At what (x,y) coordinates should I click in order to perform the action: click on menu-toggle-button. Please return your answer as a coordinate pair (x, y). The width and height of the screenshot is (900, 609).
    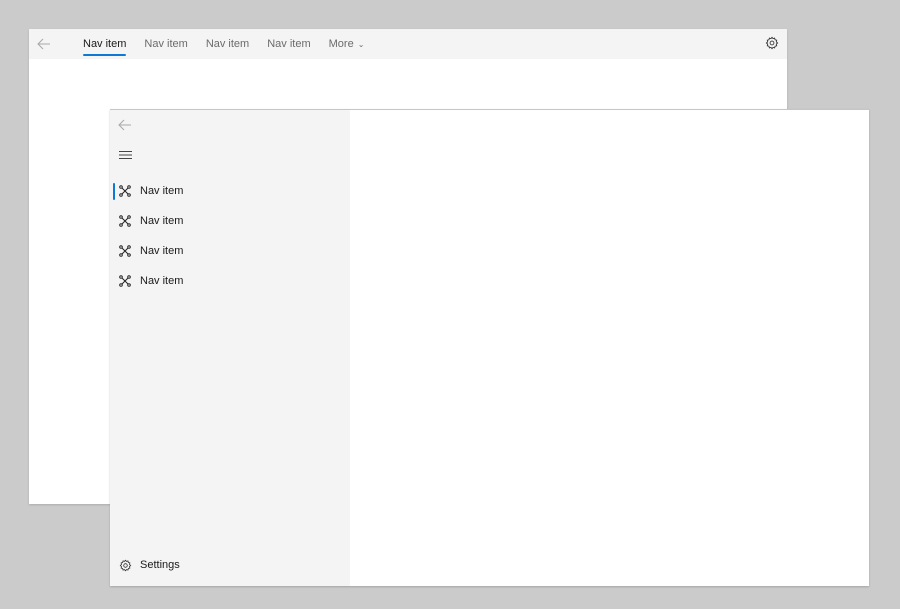
    Looking at the image, I should click on (125, 155).